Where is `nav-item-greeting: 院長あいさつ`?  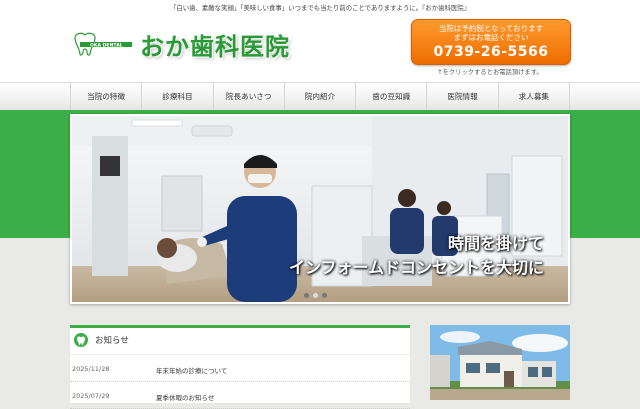 nav-item-greeting: 院長あいさつ is located at coordinates (249, 97).